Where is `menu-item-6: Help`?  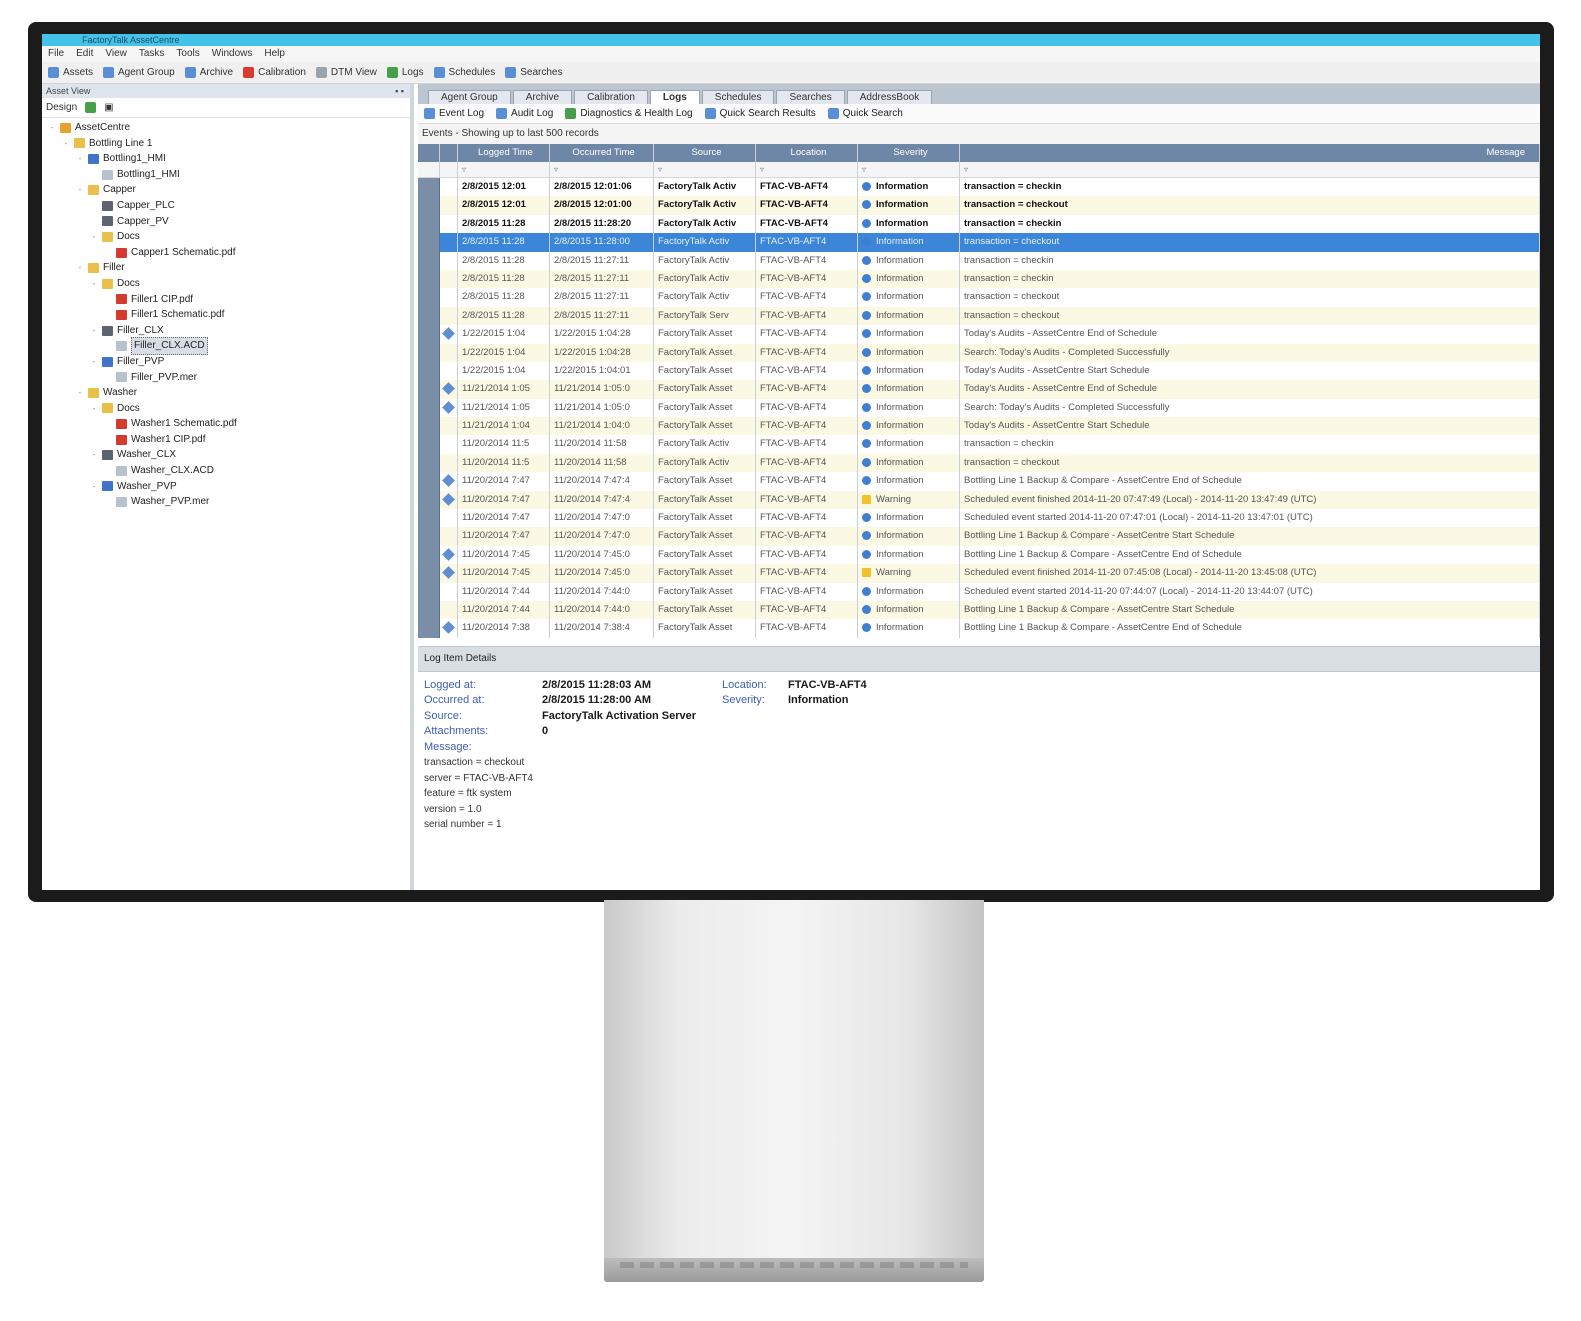 menu-item-6: Help is located at coordinates (274, 54).